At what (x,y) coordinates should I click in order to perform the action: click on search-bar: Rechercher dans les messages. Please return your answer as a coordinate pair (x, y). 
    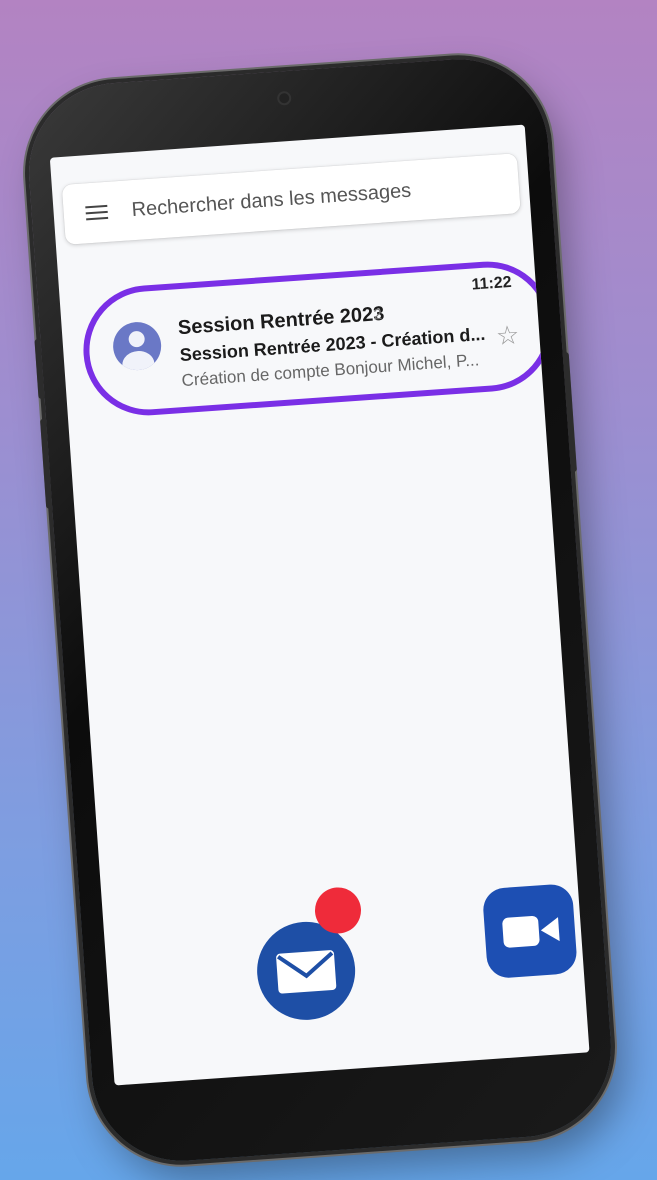
    Looking at the image, I should click on (291, 199).